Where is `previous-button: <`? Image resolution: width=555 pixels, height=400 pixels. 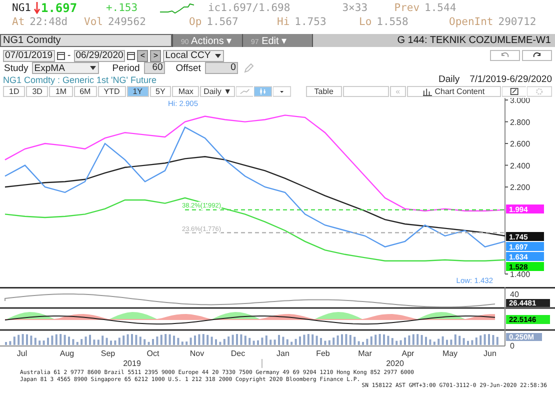
previous-button: < is located at coordinates (142, 56).